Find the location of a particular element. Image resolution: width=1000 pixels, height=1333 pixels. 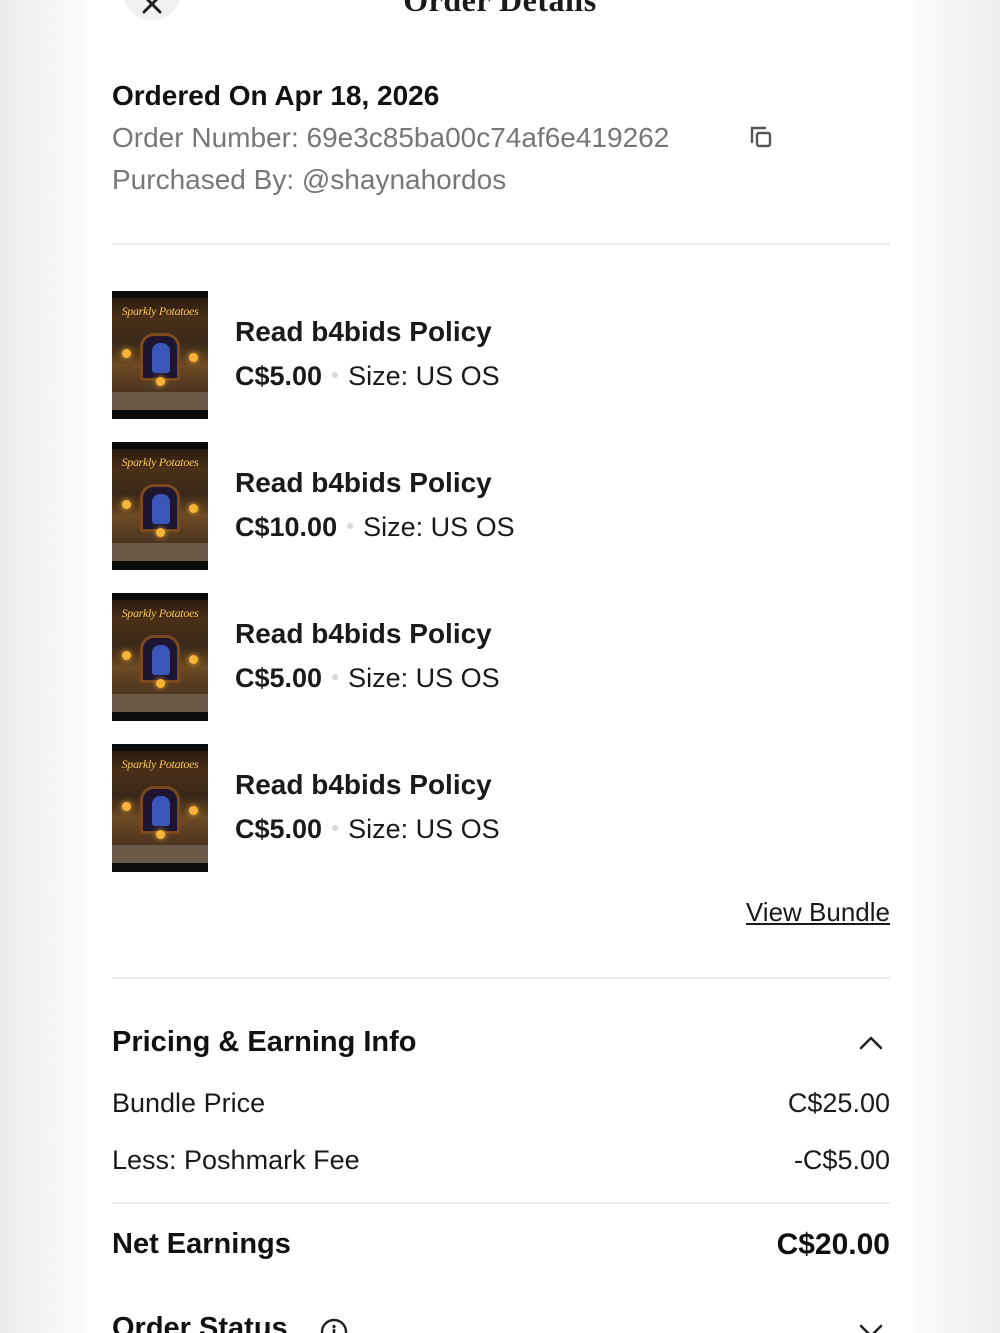

pricing-section-title: Pricing & Earning Info is located at coordinates (264, 1042).